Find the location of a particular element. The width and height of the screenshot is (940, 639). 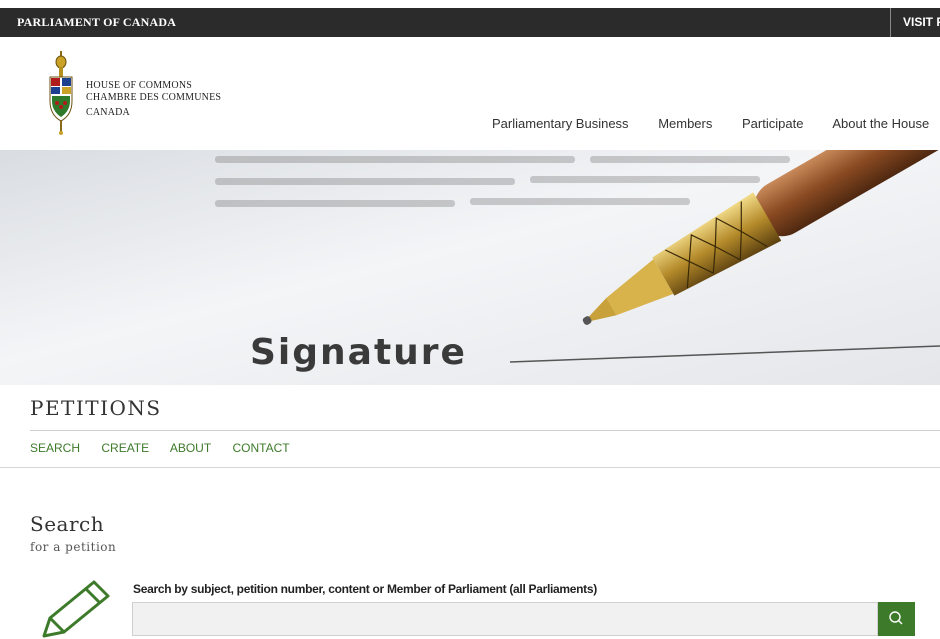

search-button is located at coordinates (896, 619).